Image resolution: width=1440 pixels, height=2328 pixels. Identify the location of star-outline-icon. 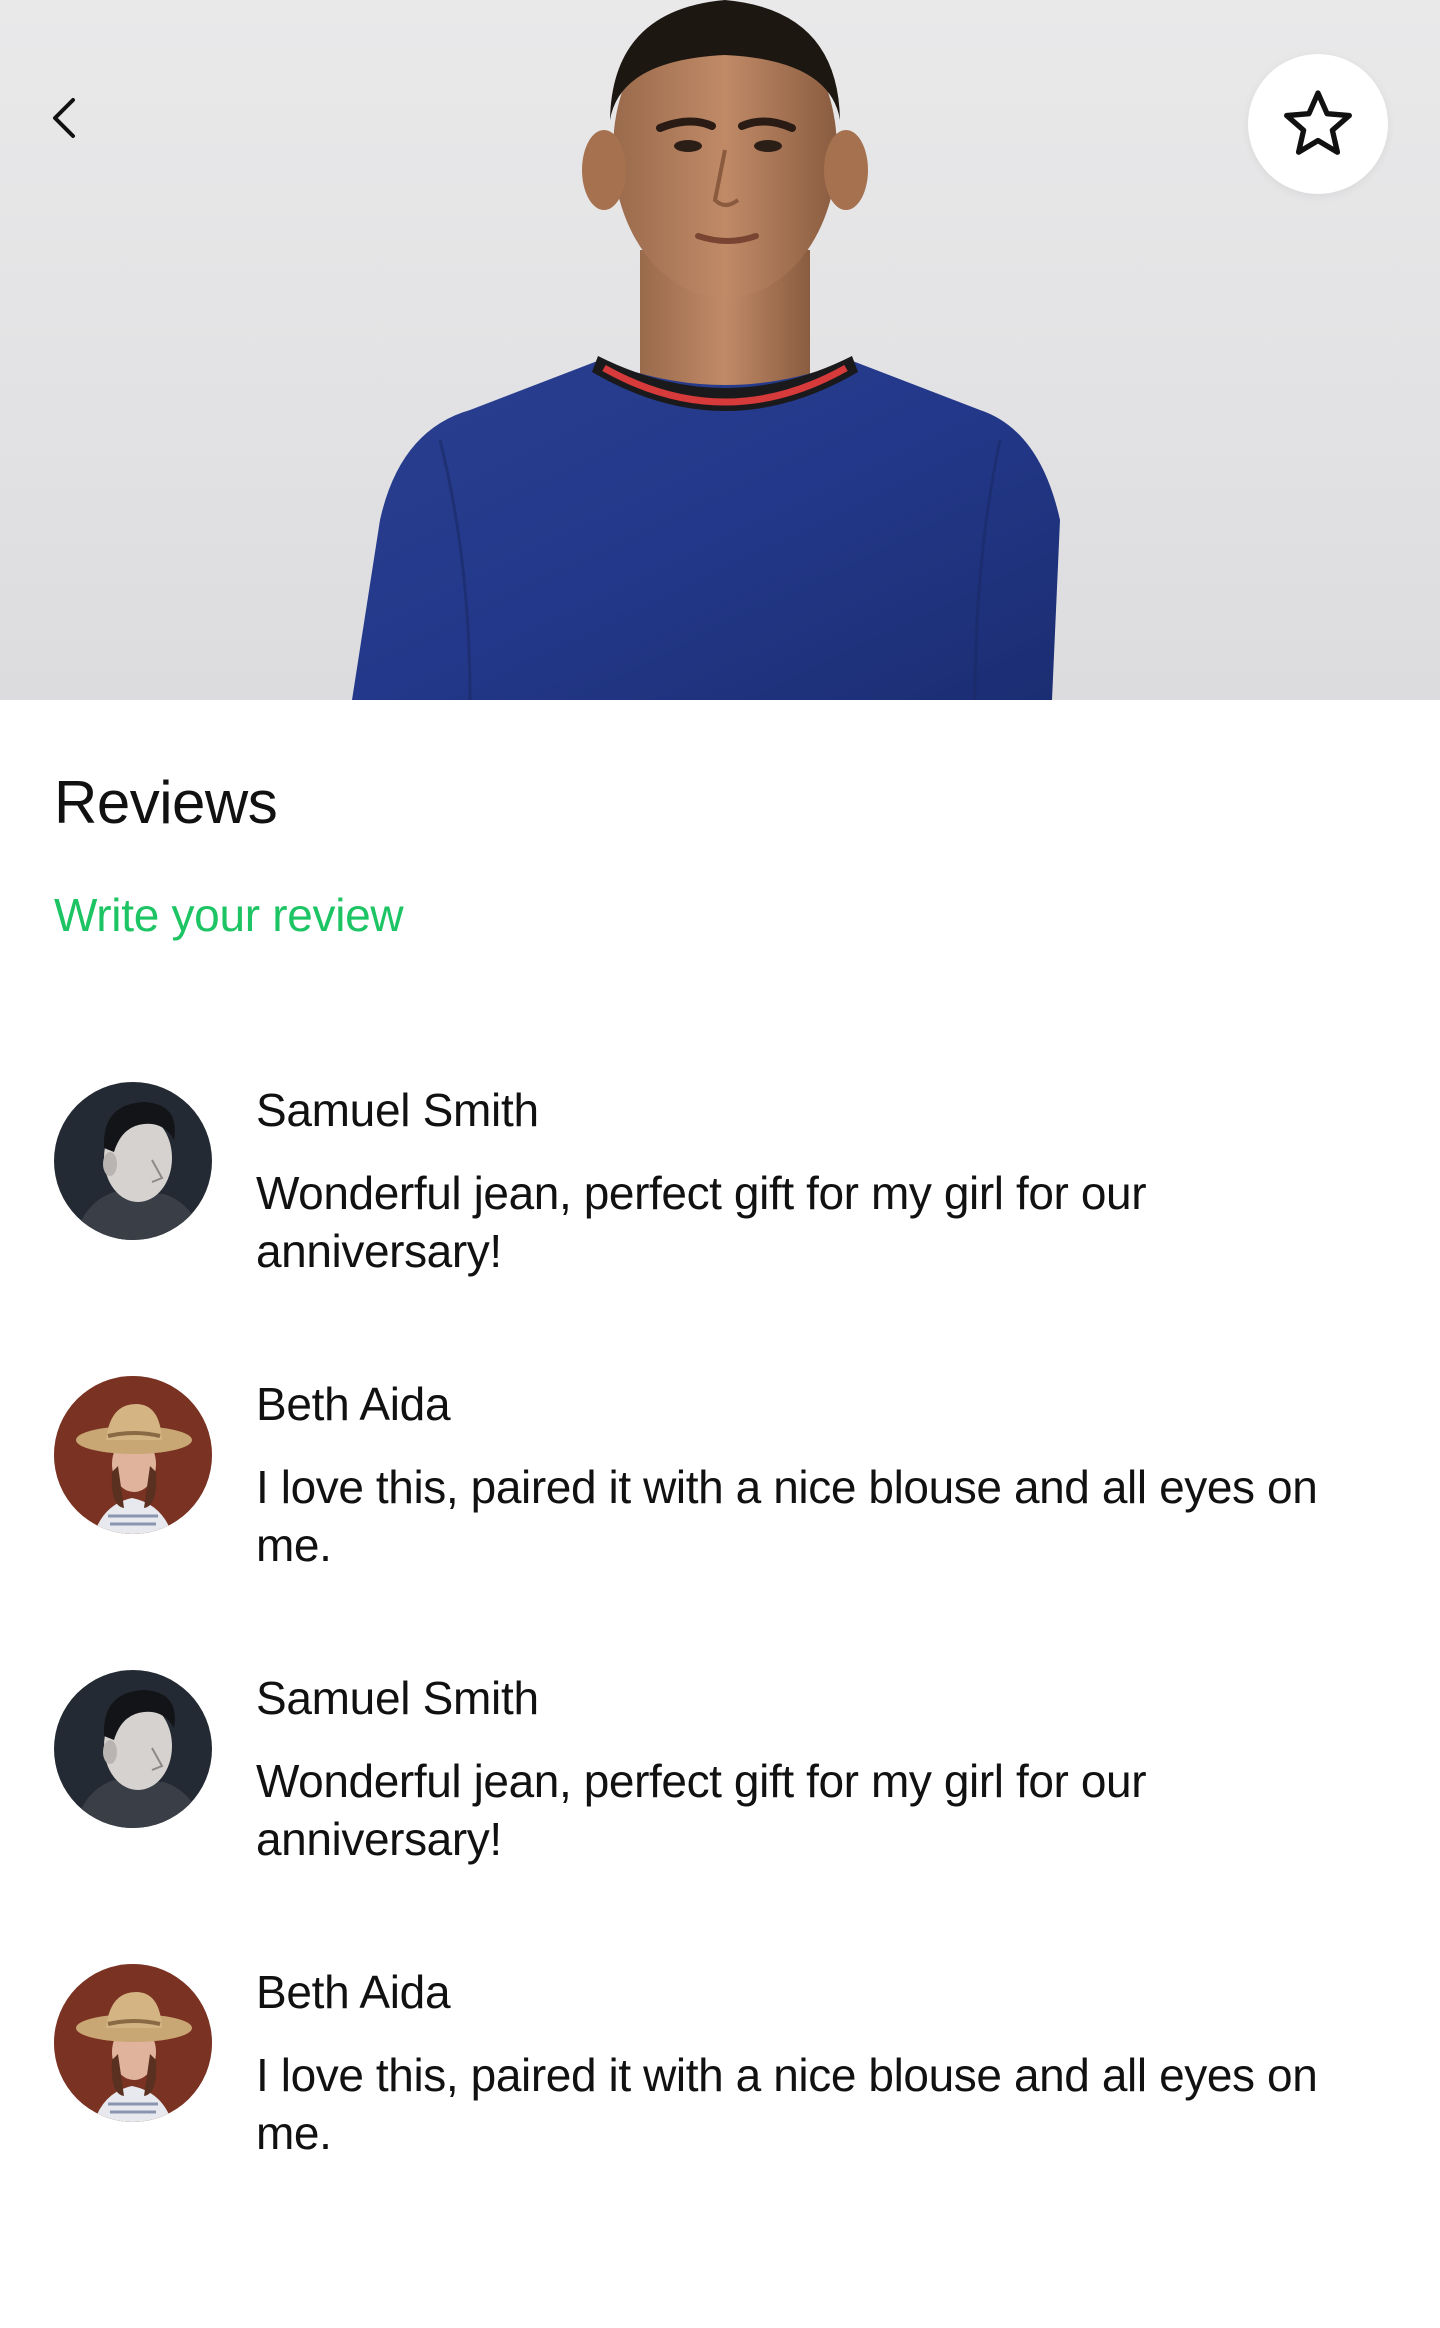
(1318, 122).